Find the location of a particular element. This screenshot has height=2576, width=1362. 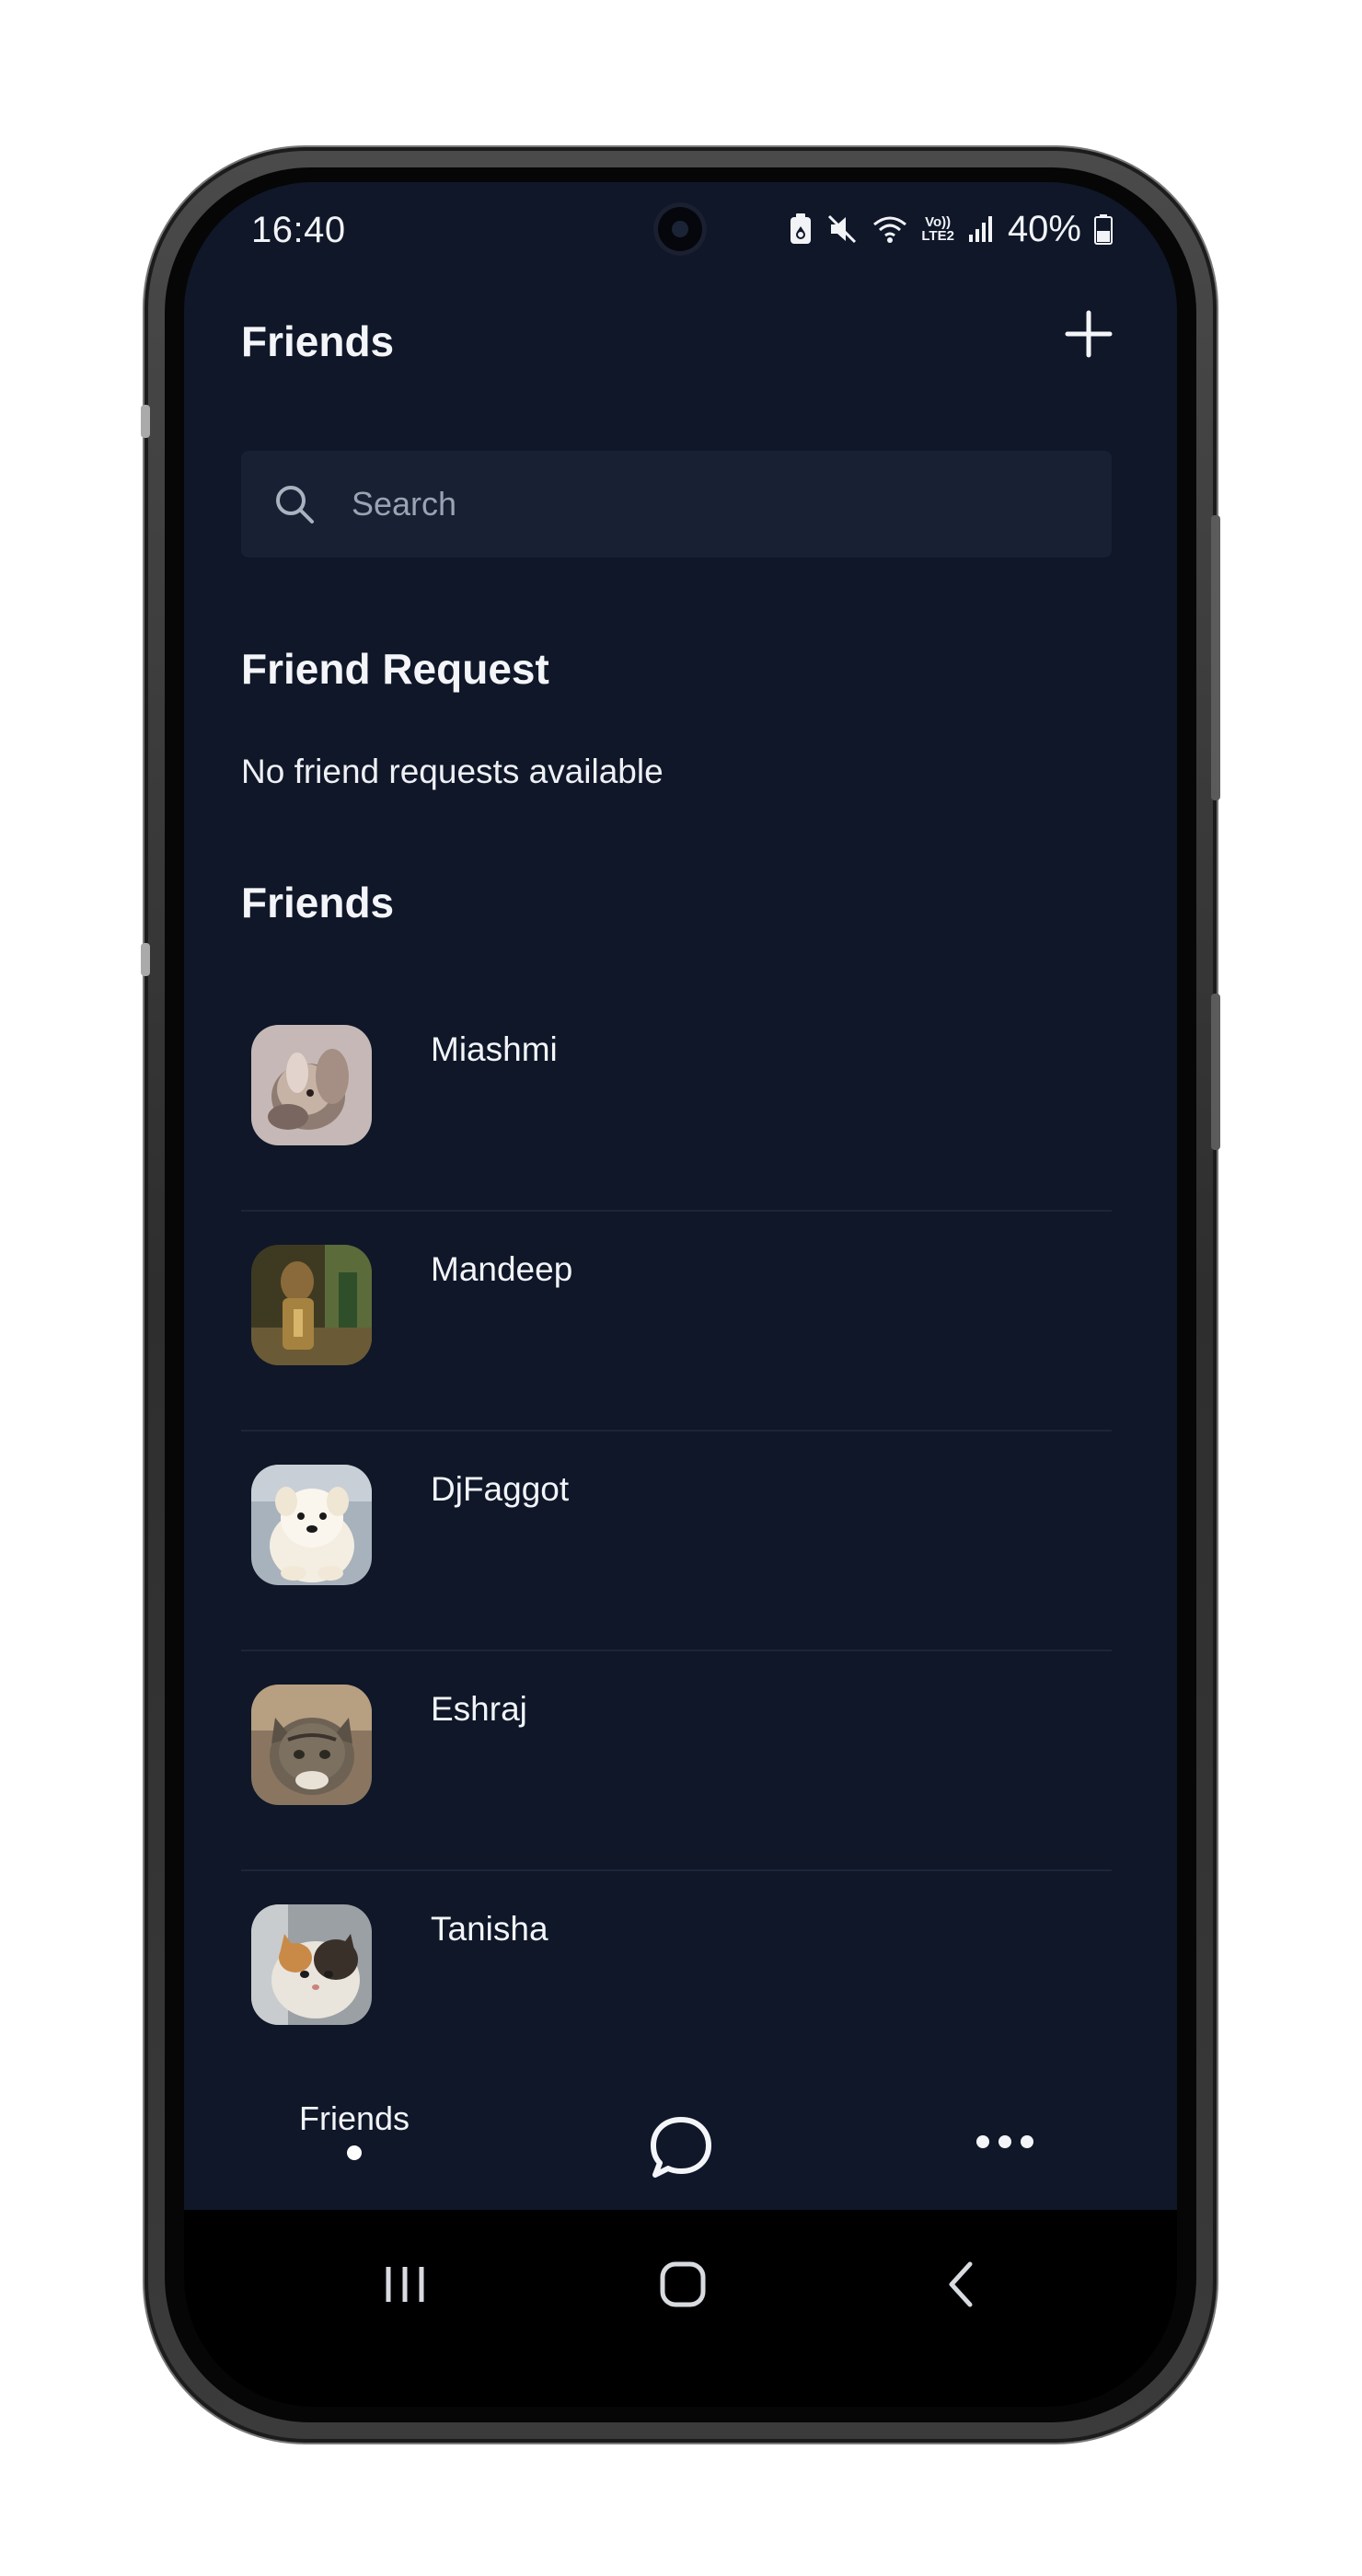

more-horizontal-icon is located at coordinates (1005, 2141).